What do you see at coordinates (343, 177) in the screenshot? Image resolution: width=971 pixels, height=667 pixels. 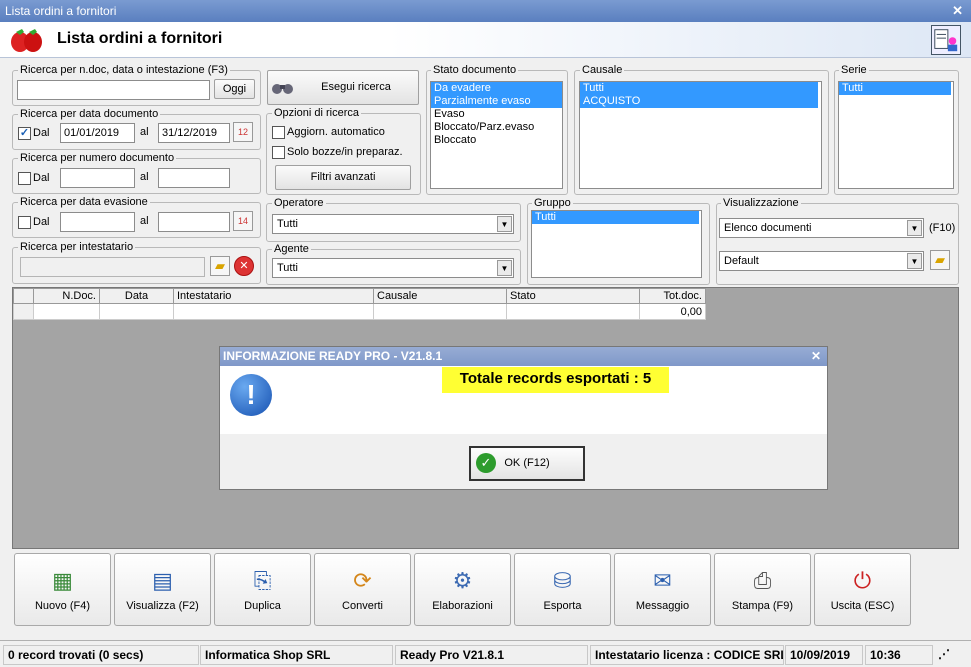 I see `advanced-filters-button: Filtri avanzati` at bounding box center [343, 177].